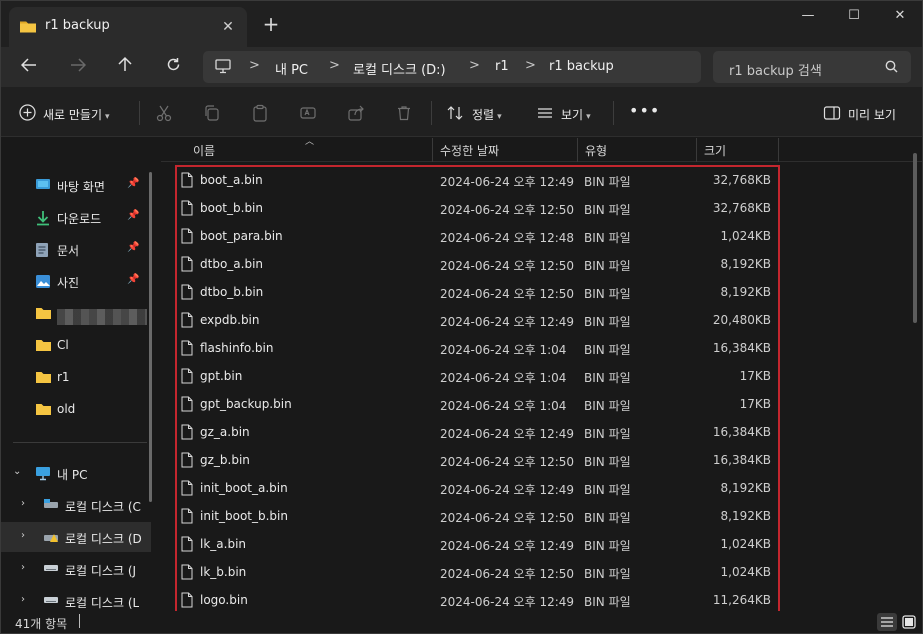 Image resolution: width=923 pixels, height=634 pixels. What do you see at coordinates (755, 404) in the screenshot?
I see `file-size: 17KB` at bounding box center [755, 404].